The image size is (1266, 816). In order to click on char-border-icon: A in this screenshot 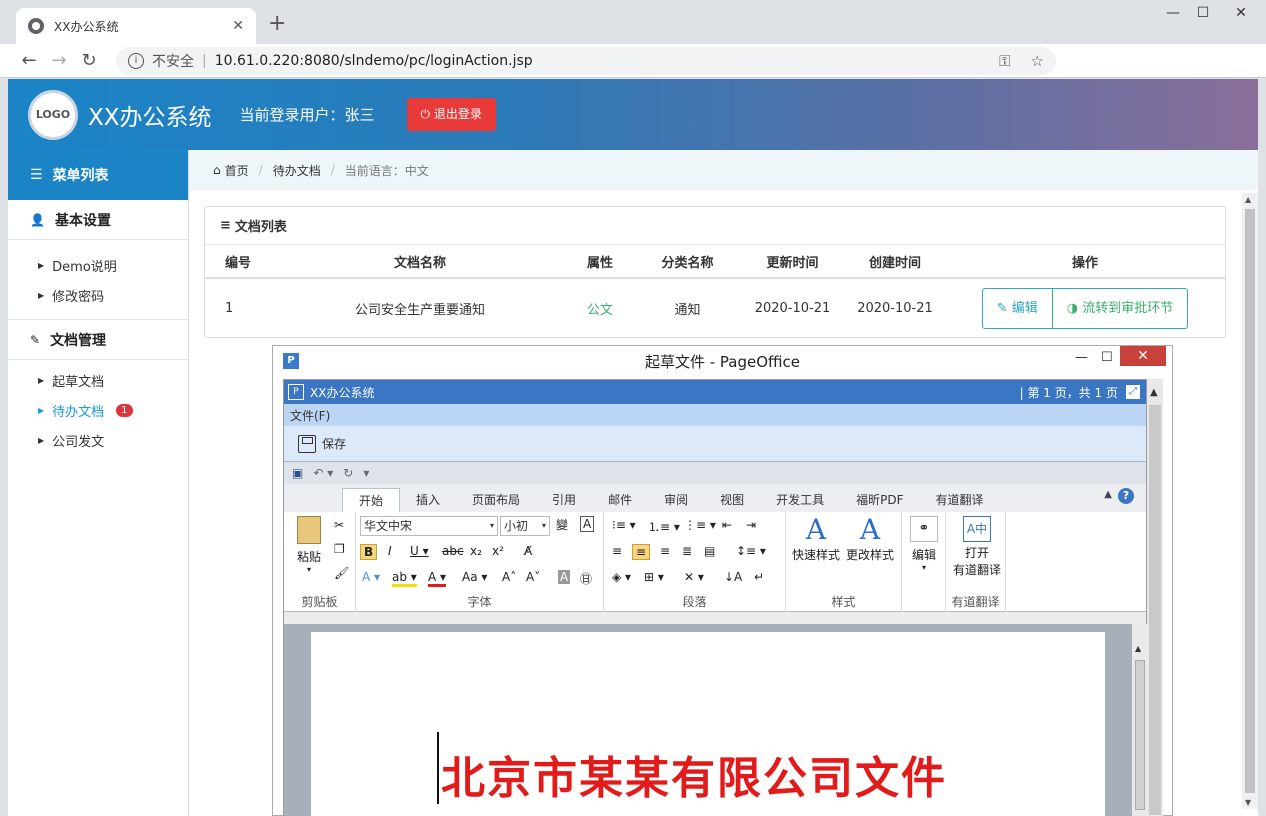, I will do `click(587, 524)`.